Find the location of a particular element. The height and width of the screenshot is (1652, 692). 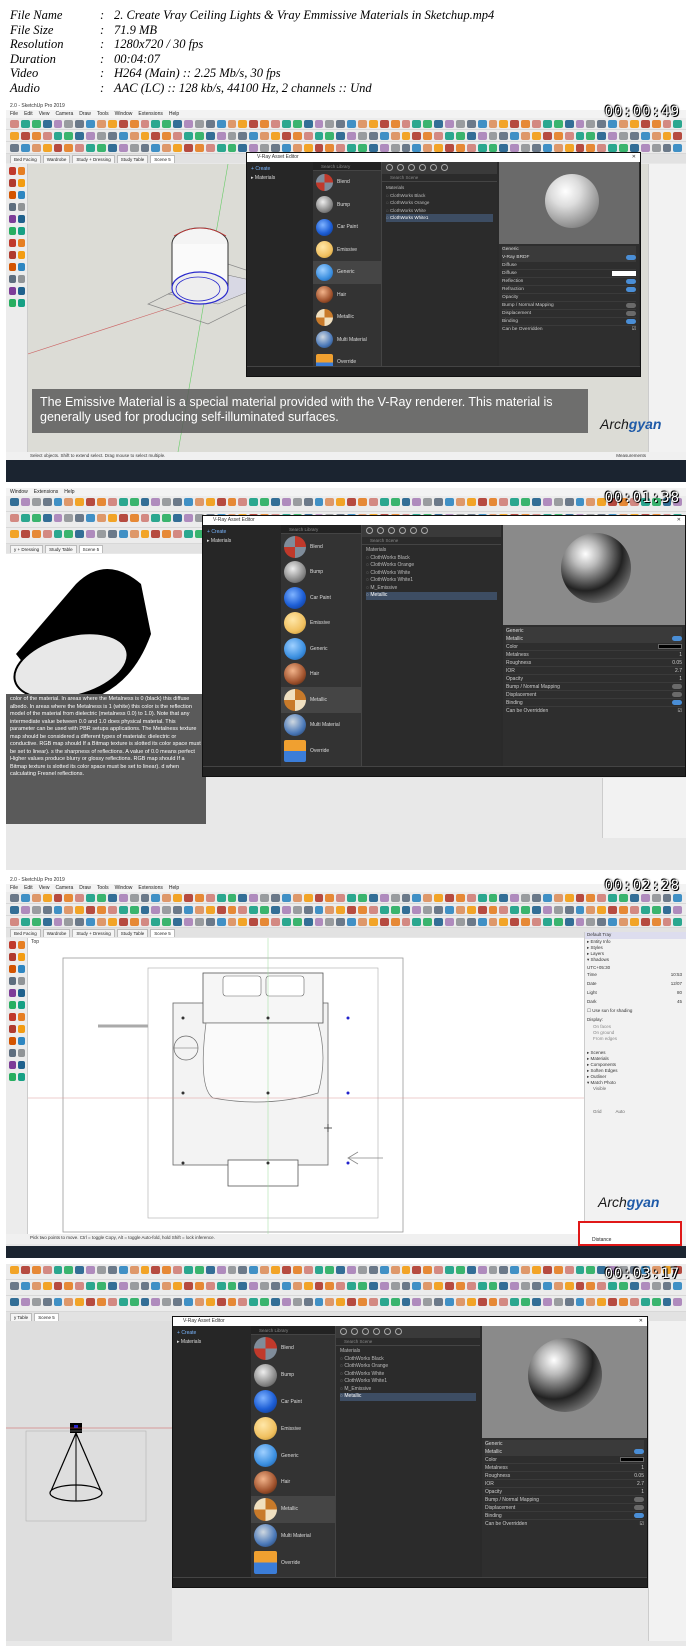

utc-select: UTC+05:30 is located at coordinates (635, 967).